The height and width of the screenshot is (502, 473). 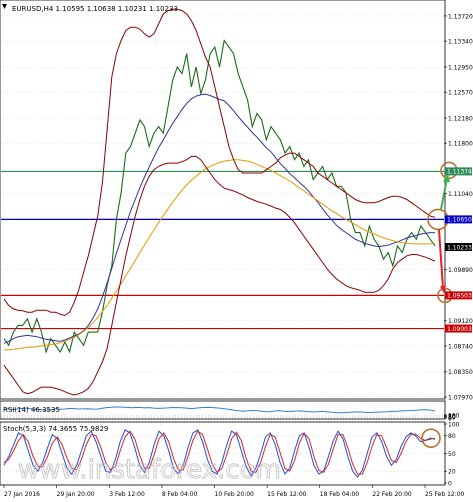 I want to click on price-level-label: 1.09003, so click(x=459, y=329).